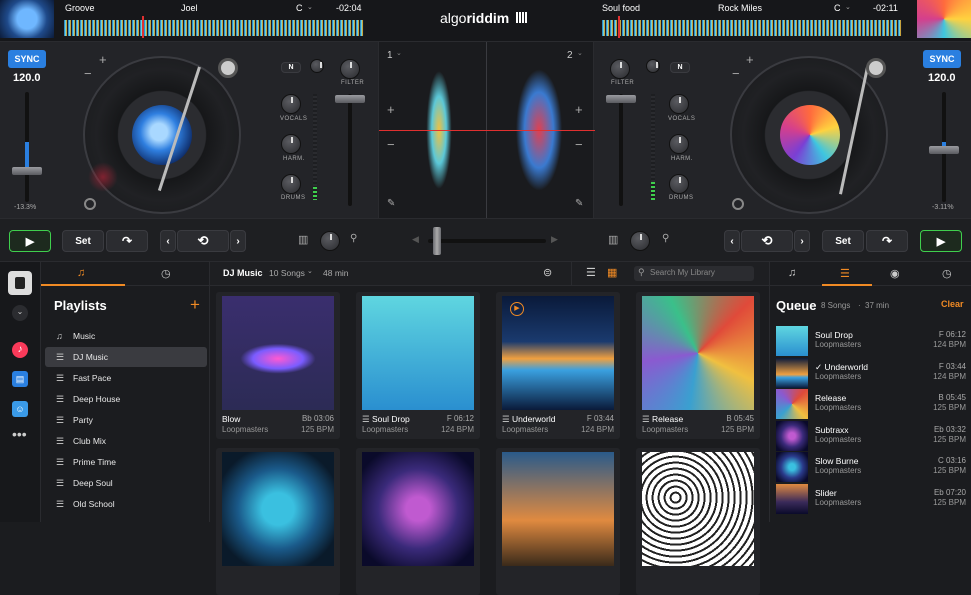 This screenshot has height=595, width=971. What do you see at coordinates (620, 69) in the screenshot?
I see `deck-right-filter-knob` at bounding box center [620, 69].